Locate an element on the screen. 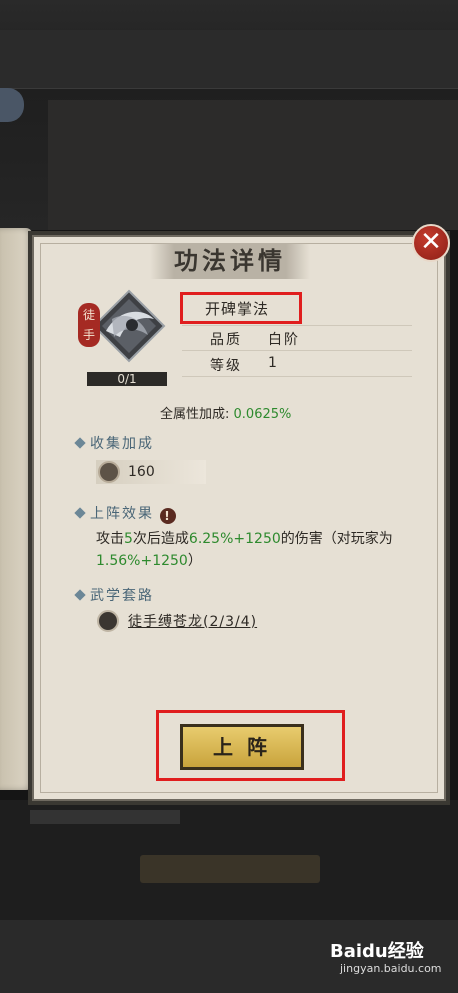 The width and height of the screenshot is (458, 993). level-label: 等级 is located at coordinates (226, 366).